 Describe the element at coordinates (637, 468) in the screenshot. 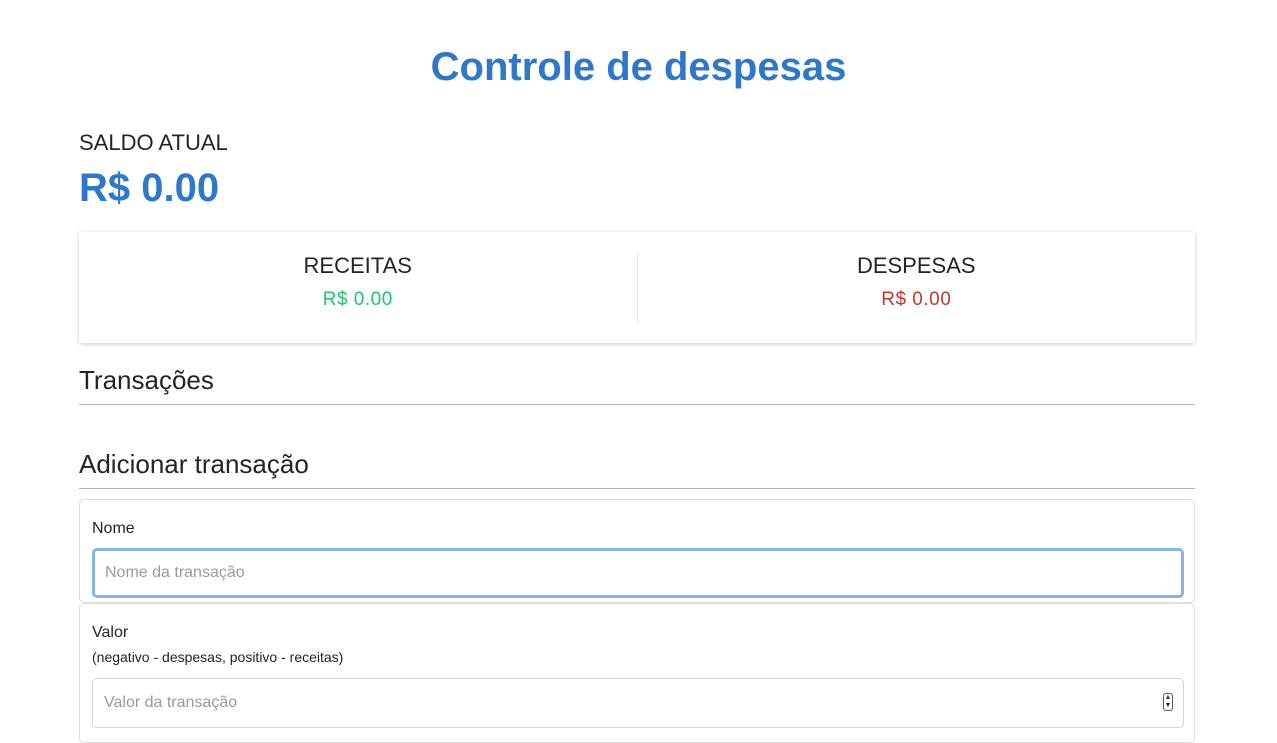

I see `add-transaction-title: Adicionar transação` at that location.